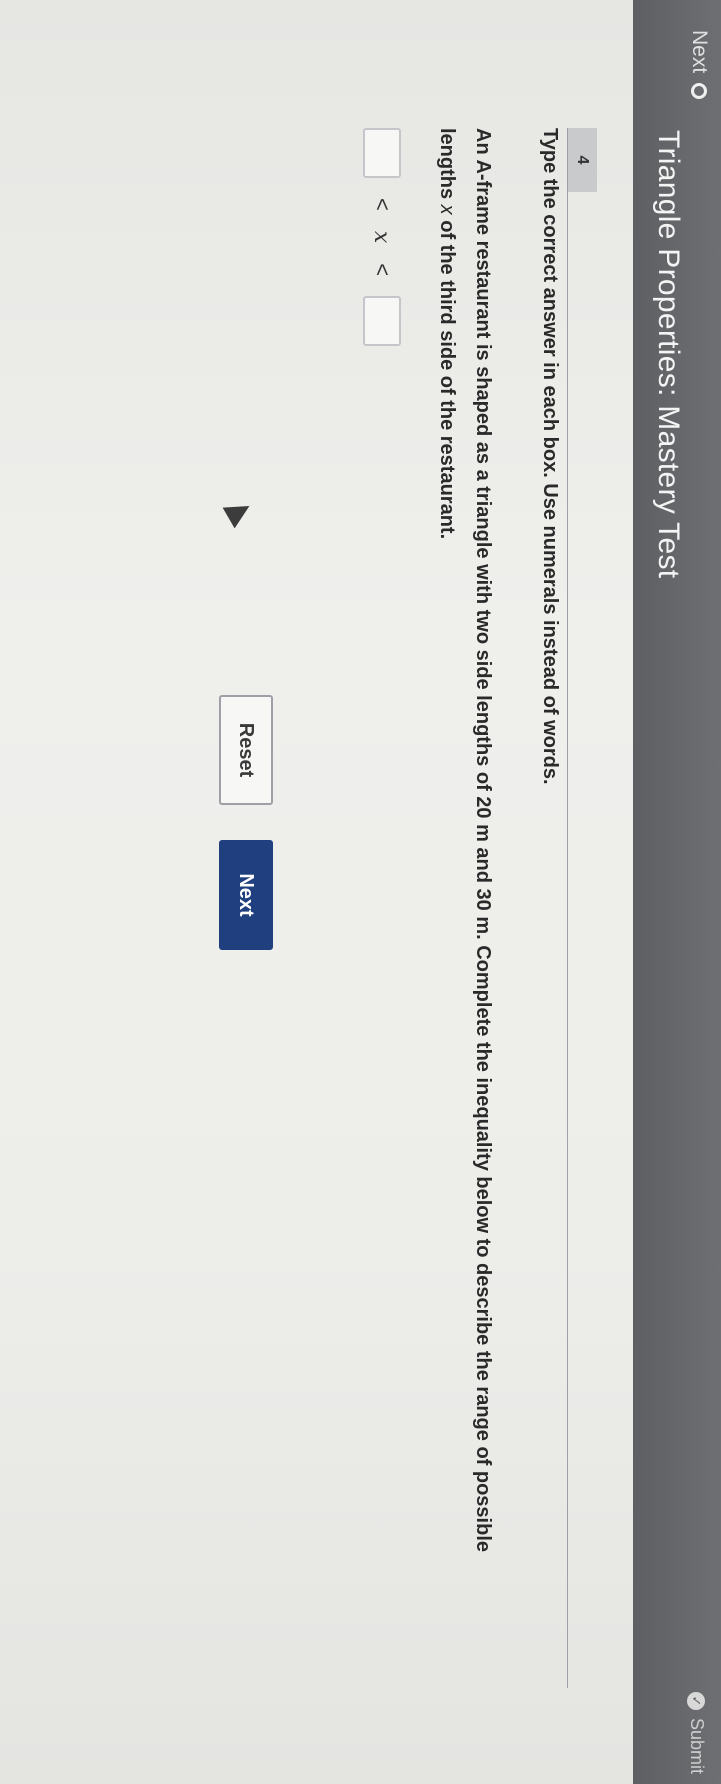 The height and width of the screenshot is (1784, 721). What do you see at coordinates (696, 1700) in the screenshot?
I see `check-circle-icon: ✓` at bounding box center [696, 1700].